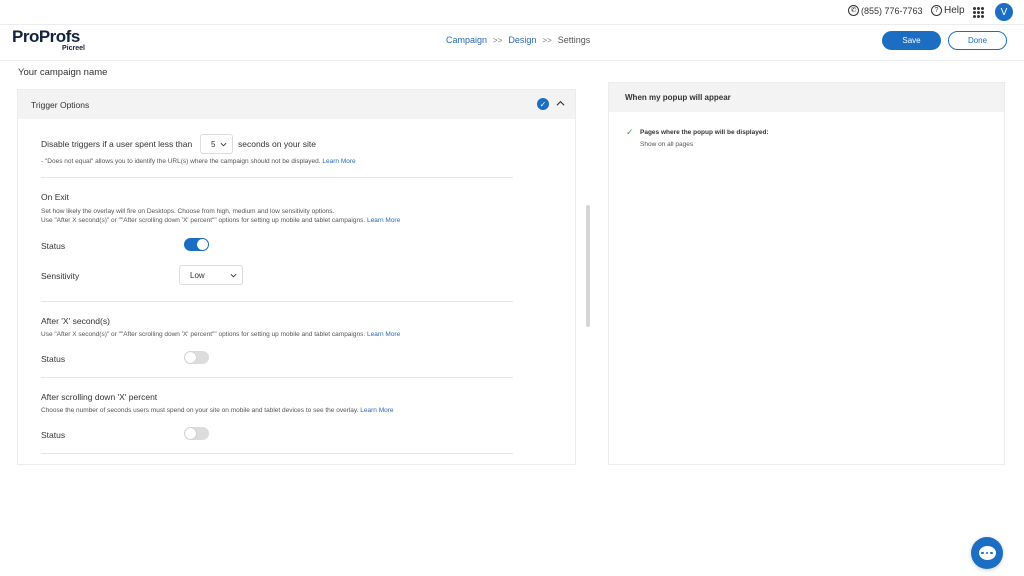  Describe the element at coordinates (936, 10) in the screenshot. I see `question-icon: ?` at that location.